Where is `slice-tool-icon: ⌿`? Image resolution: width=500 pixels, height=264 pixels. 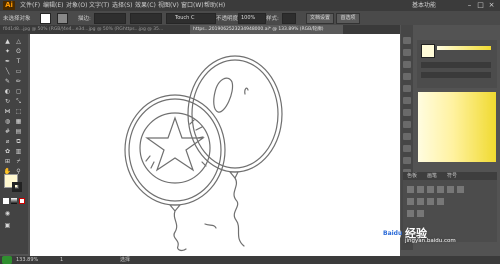
slice-tool-icon: ⌿ is located at coordinates (18, 162).